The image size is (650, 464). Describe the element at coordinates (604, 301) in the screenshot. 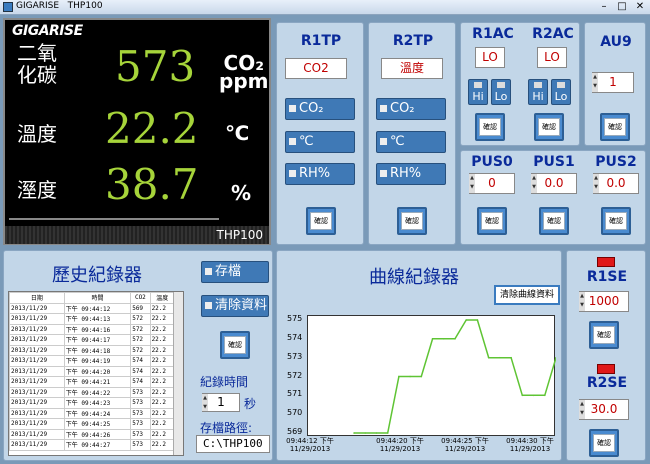

I see `r1se-stepper: ▲ ▼ 1000` at that location.